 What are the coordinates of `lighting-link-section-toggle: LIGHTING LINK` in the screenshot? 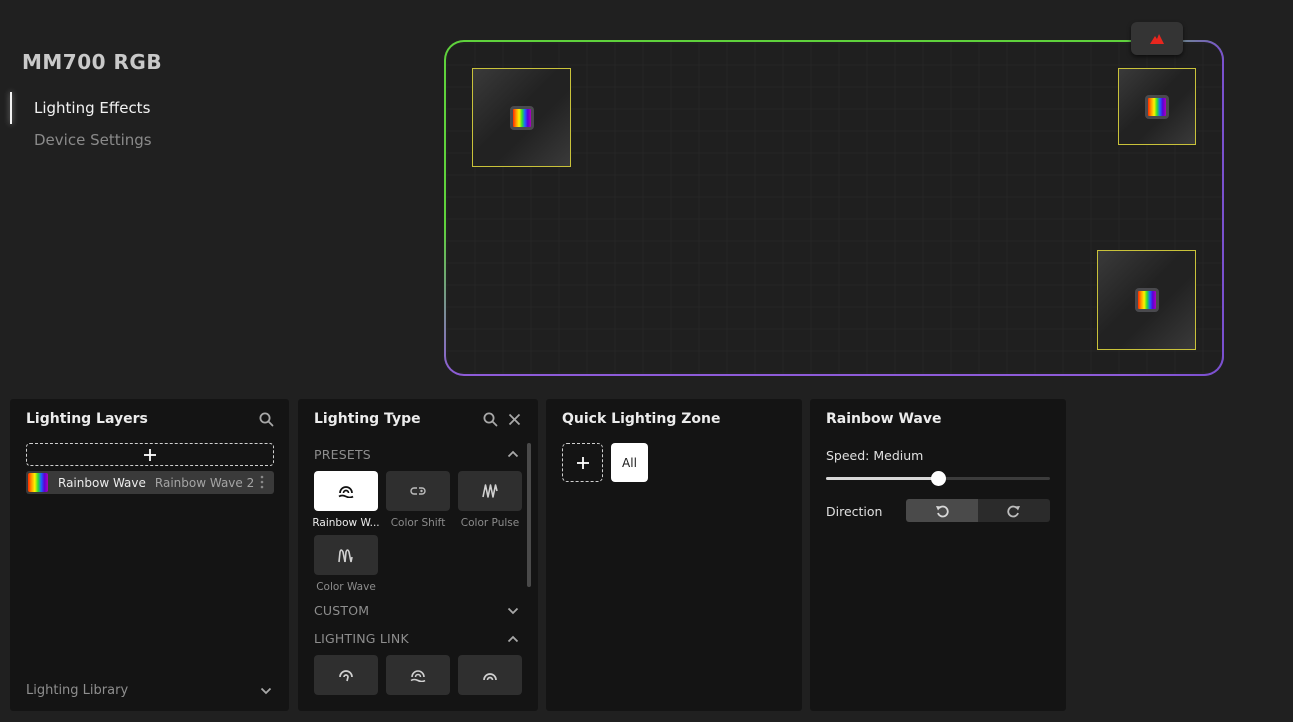 It's located at (361, 638).